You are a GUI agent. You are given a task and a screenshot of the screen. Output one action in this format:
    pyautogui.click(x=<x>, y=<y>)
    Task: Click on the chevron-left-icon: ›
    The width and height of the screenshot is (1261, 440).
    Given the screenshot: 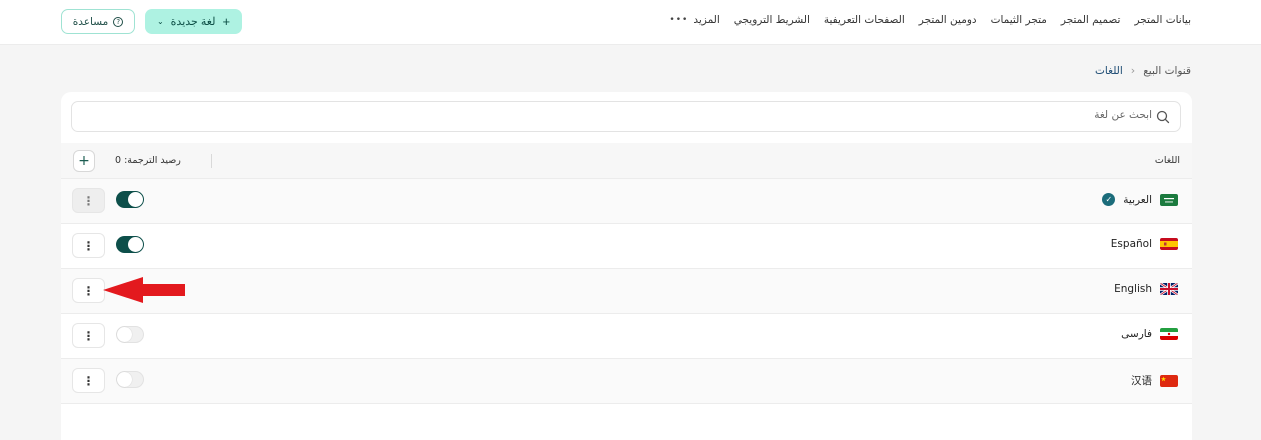 What is the action you would take?
    pyautogui.click(x=1133, y=70)
    